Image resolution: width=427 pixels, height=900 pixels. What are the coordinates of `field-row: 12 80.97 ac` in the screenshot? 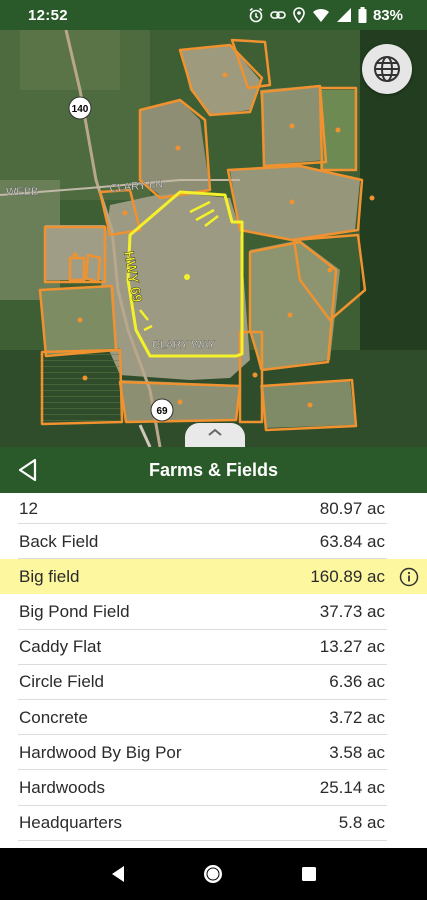 It's located at (213, 508).